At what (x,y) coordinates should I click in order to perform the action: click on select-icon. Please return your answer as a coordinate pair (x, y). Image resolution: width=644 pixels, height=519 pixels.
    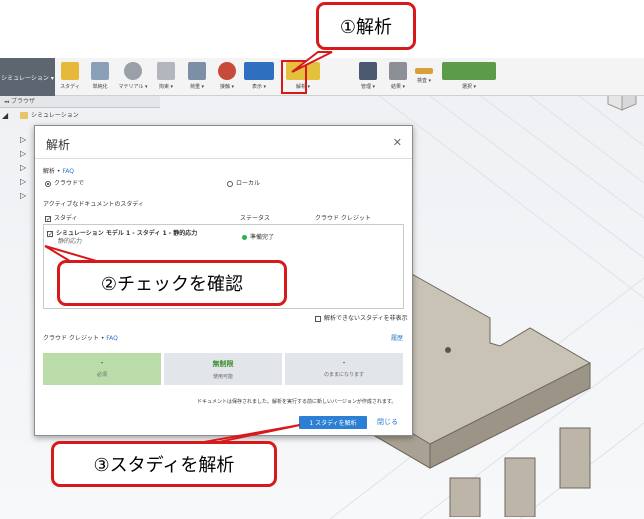
    Looking at the image, I should click on (469, 71).